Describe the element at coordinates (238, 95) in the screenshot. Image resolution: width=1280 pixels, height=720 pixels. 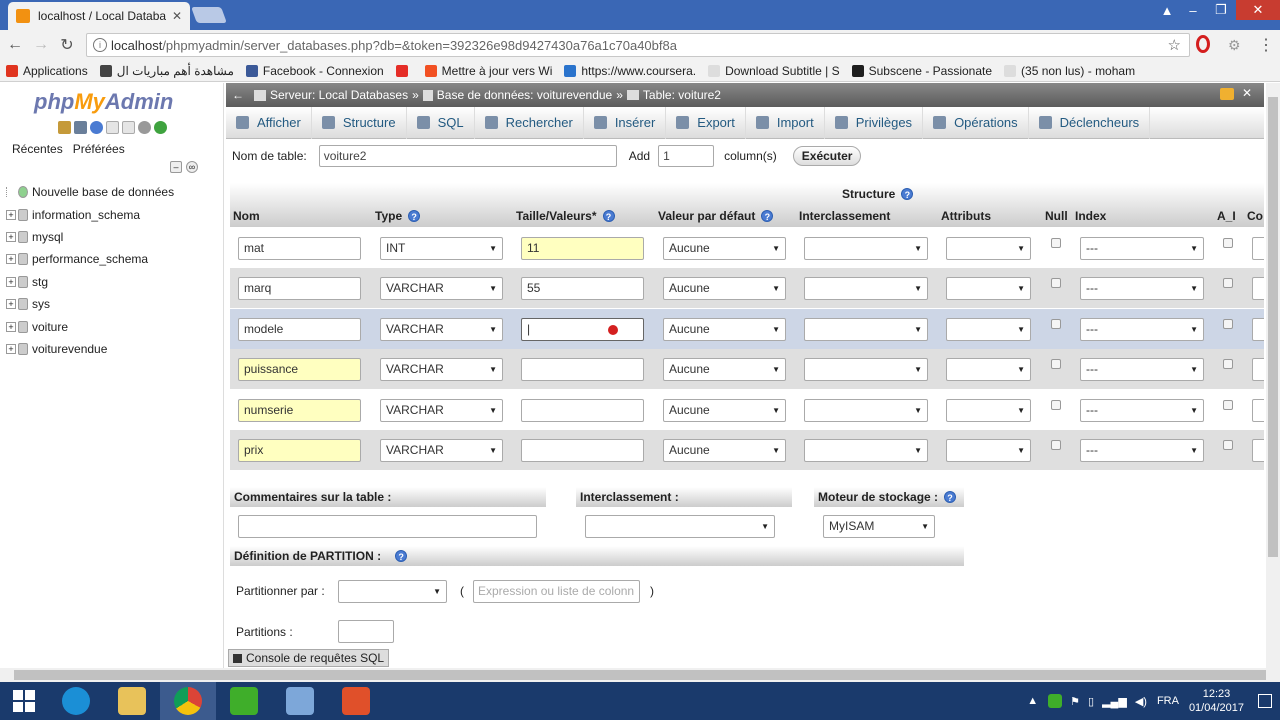
I see `collapse-left-icon: ←` at that location.